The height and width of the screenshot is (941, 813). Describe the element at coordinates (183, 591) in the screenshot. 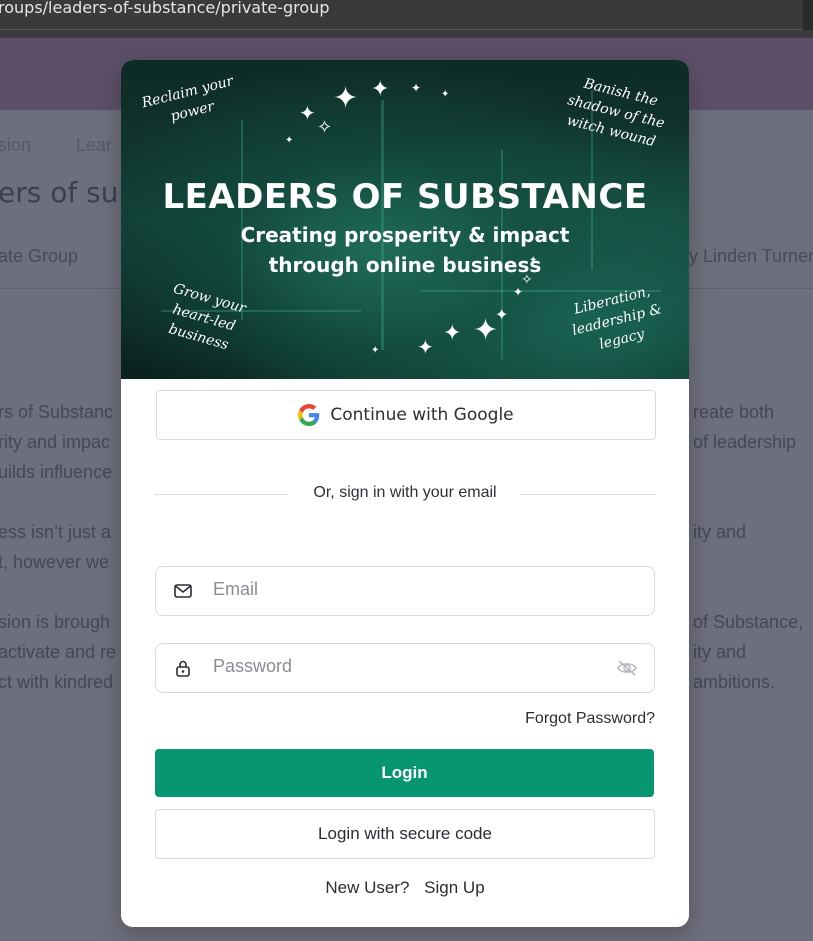

I see `mail-icon` at that location.